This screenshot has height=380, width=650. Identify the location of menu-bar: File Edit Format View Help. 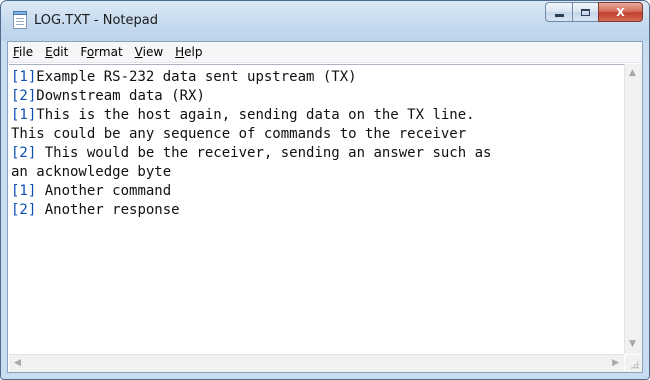
(325, 52).